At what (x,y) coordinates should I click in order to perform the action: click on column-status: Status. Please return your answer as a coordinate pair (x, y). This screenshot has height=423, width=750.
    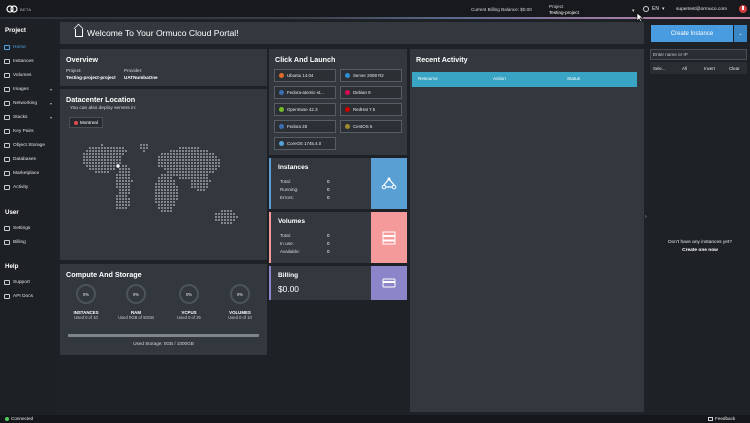
    Looking at the image, I should click on (573, 78).